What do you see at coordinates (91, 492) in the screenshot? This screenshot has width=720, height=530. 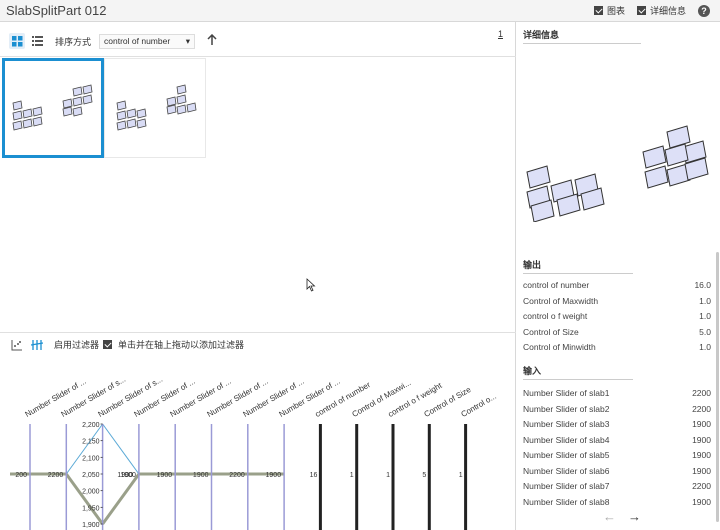 I see `axis-tick-label: 2,000` at bounding box center [91, 492].